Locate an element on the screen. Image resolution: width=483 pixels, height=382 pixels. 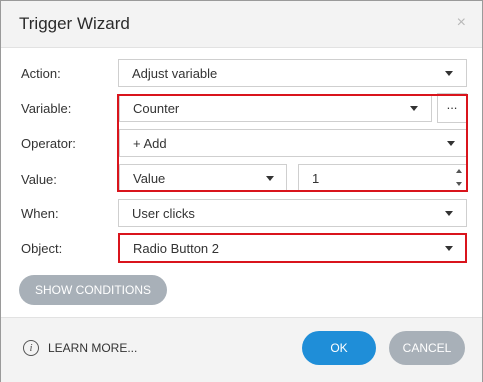
ok-button: OK is located at coordinates (339, 348).